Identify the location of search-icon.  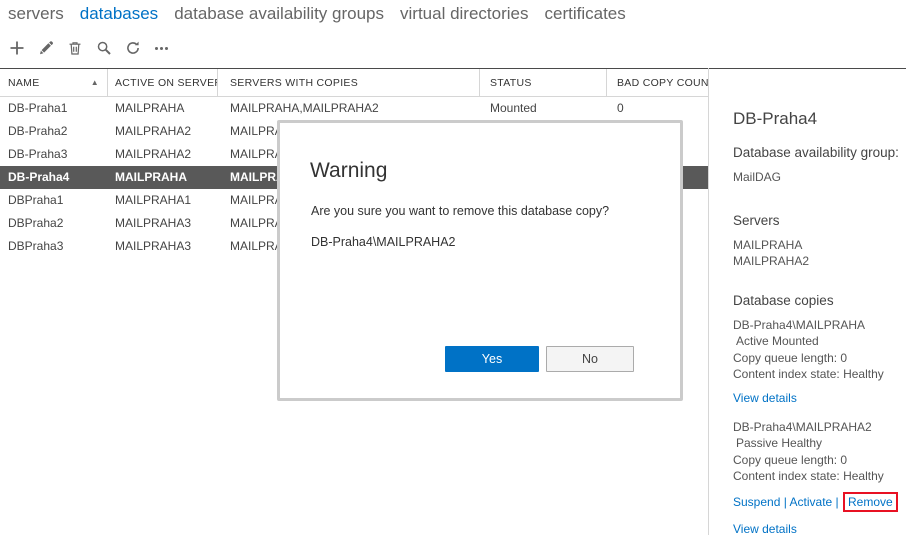
(104, 48).